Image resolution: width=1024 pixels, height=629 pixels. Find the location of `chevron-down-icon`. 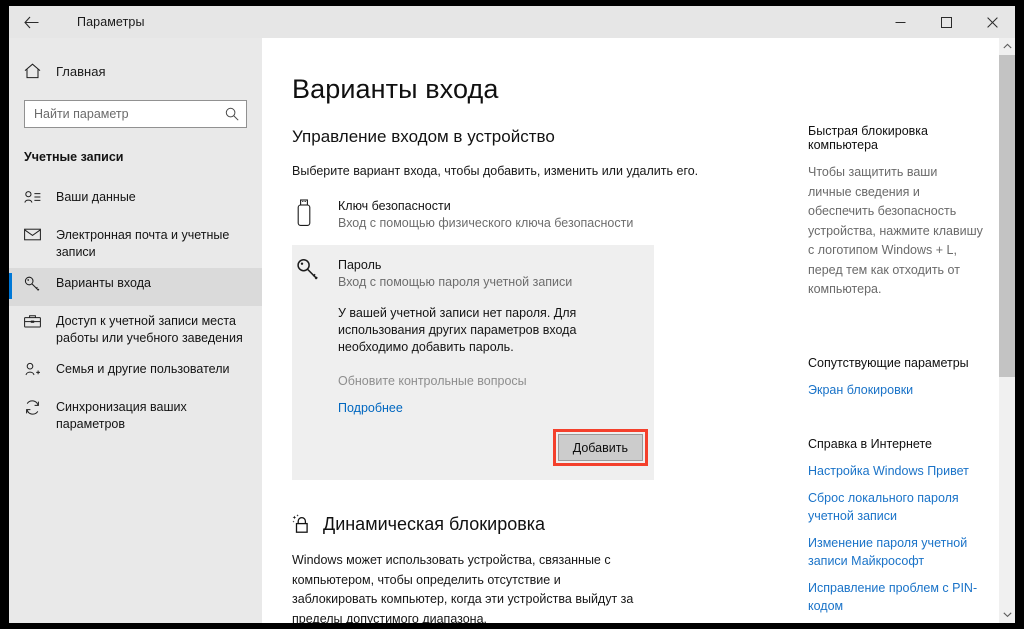

chevron-down-icon is located at coordinates (1007, 615).